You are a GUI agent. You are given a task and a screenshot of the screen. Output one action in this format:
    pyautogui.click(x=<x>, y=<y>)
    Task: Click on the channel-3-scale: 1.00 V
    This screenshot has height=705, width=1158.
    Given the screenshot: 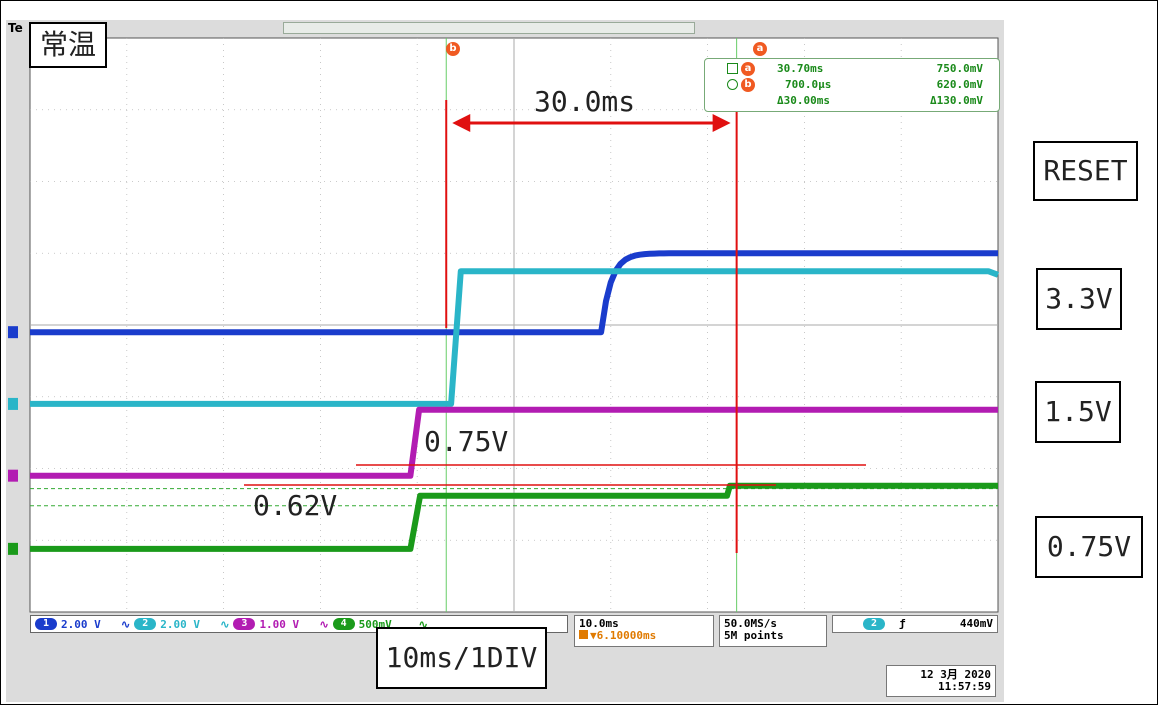 What is the action you would take?
    pyautogui.click(x=279, y=624)
    